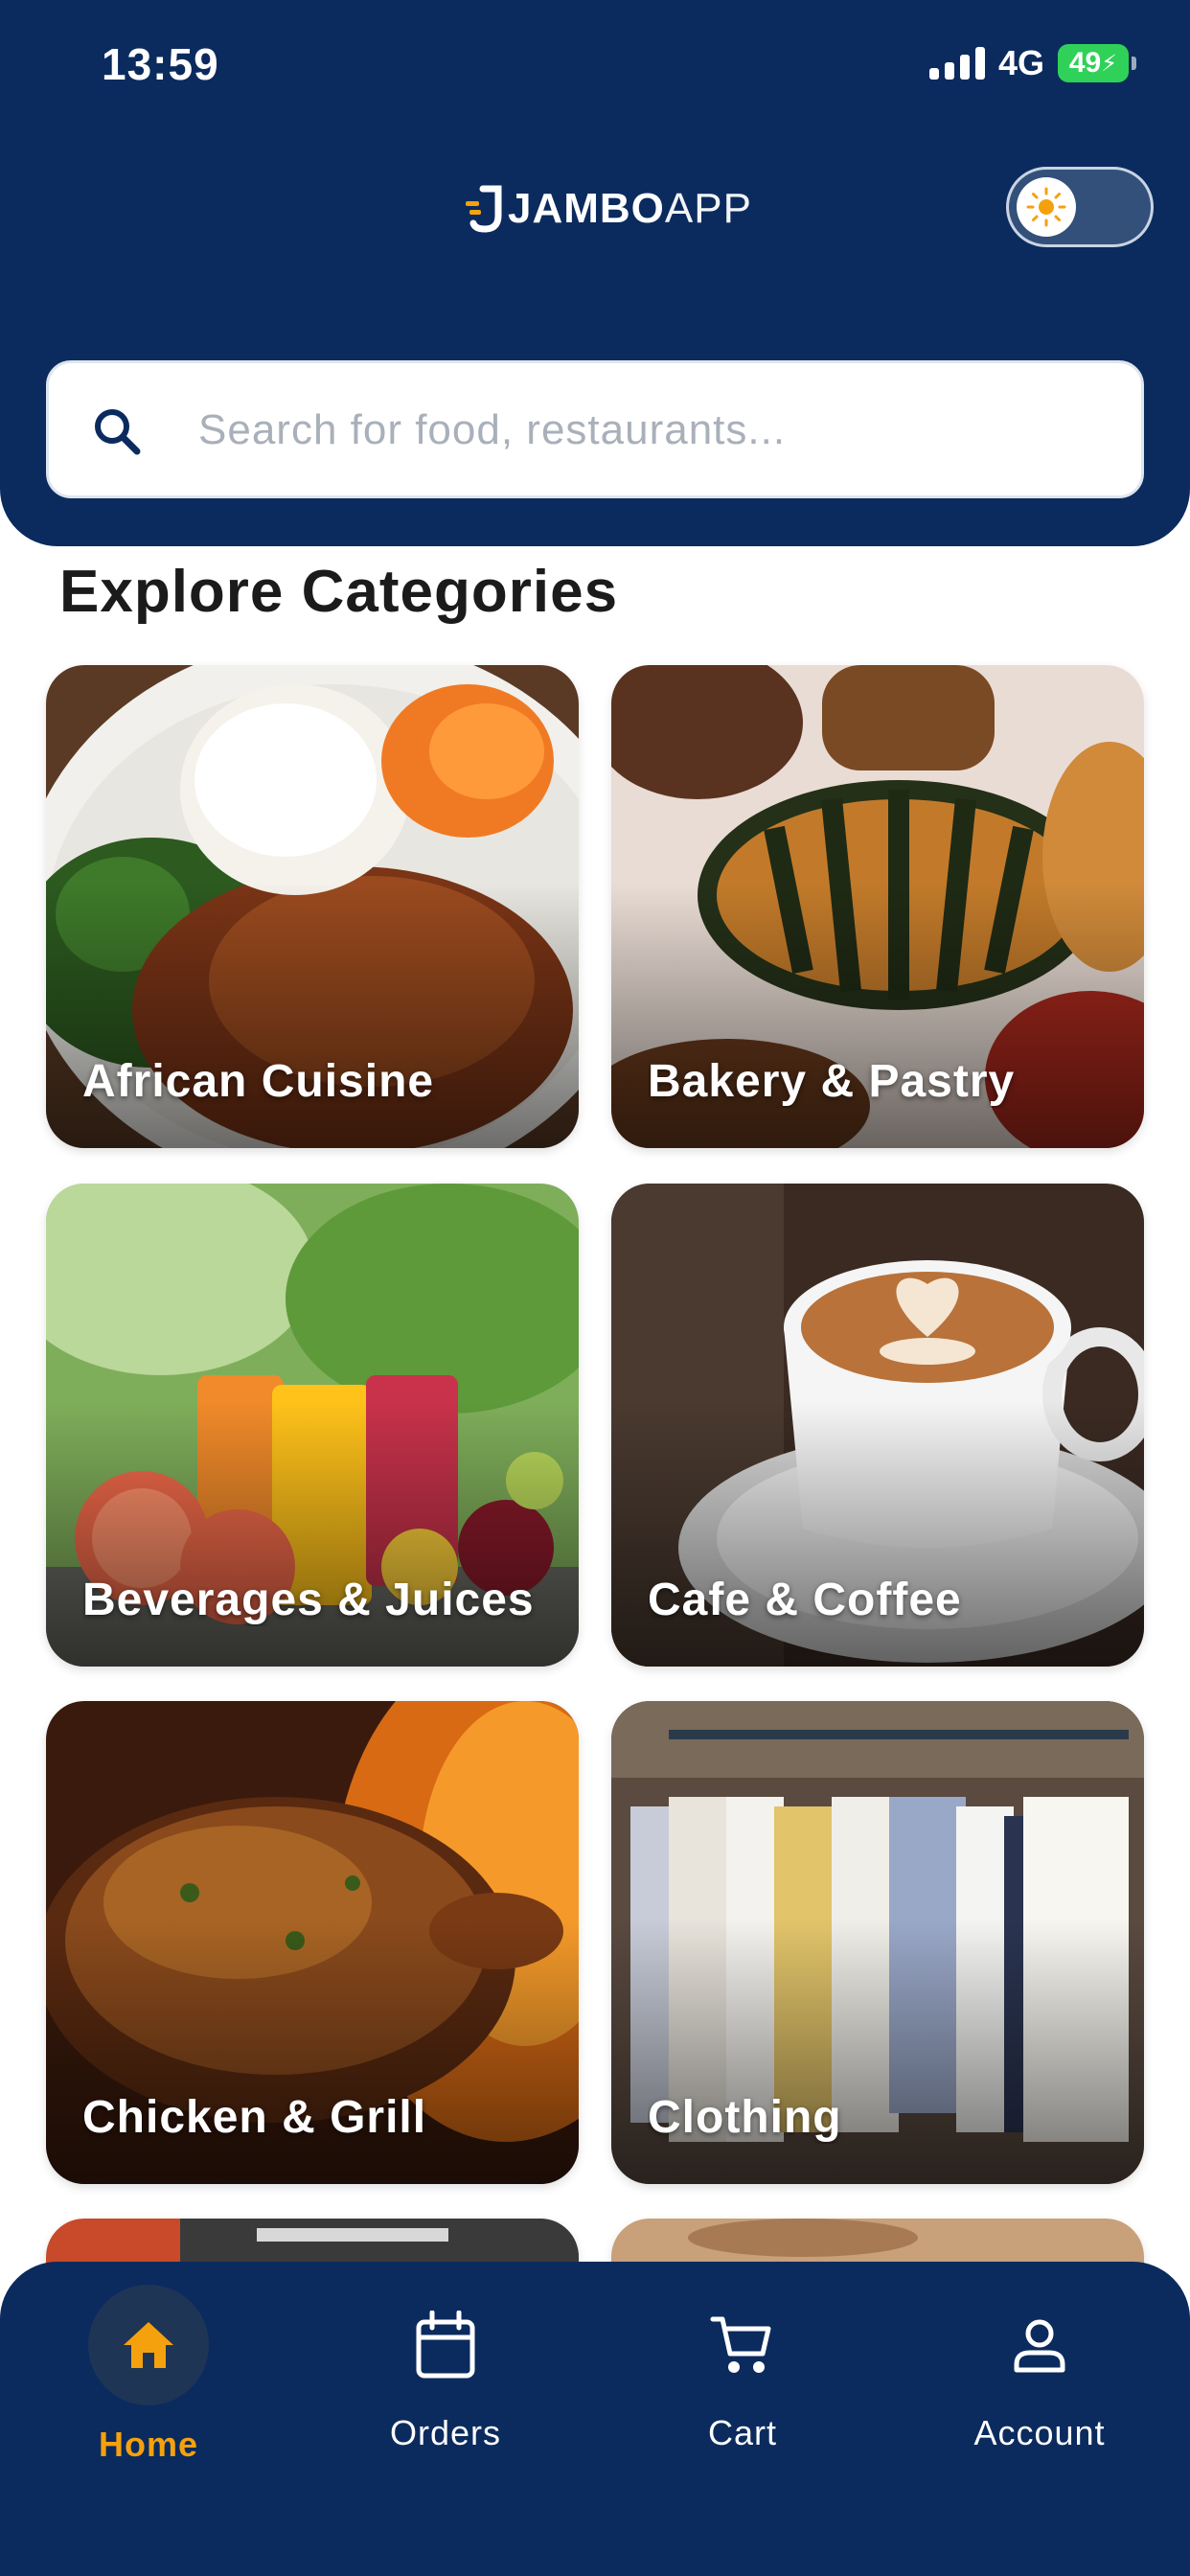 The height and width of the screenshot is (2576, 1190). I want to click on category-label: Chicken & Grill, so click(255, 2117).